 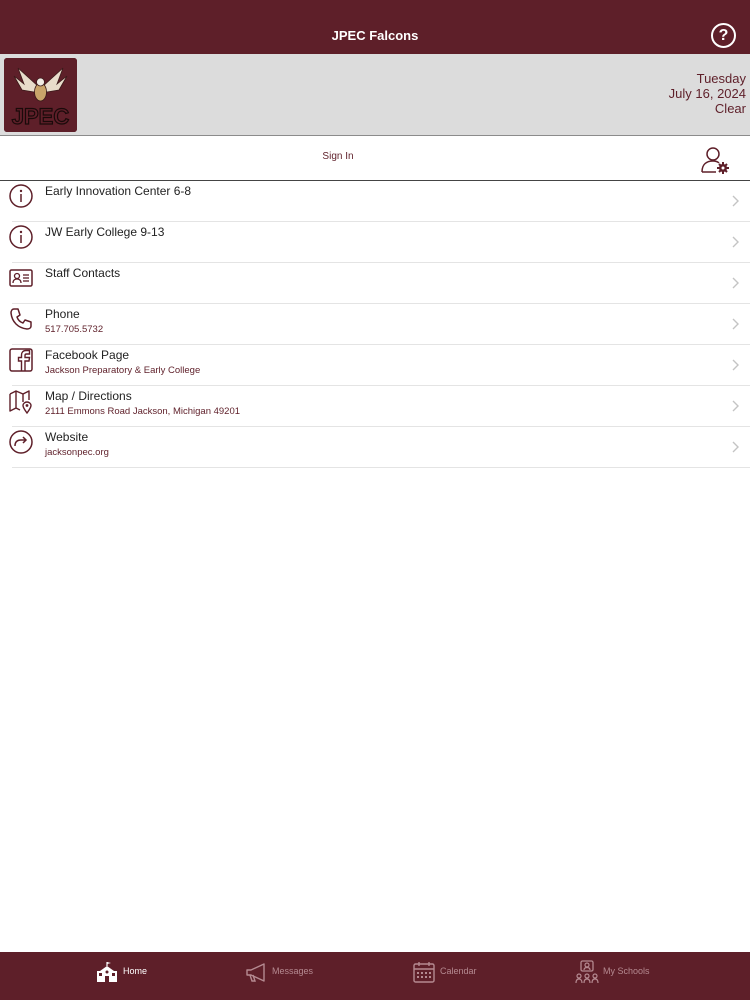 I want to click on sign-in-label: Sign In, so click(x=338, y=156).